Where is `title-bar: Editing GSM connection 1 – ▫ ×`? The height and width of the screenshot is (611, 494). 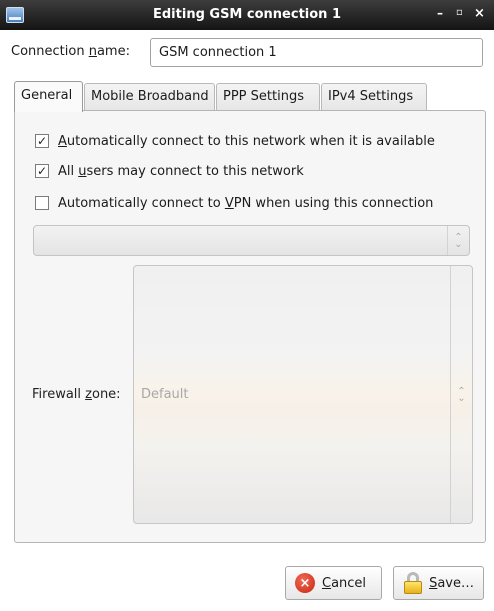 title-bar: Editing GSM connection 1 – ▫ × is located at coordinates (247, 15).